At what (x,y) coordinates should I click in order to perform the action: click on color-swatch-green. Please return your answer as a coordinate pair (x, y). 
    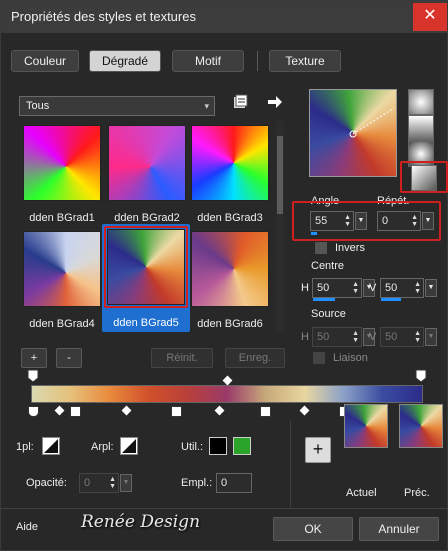
    Looking at the image, I should click on (242, 446).